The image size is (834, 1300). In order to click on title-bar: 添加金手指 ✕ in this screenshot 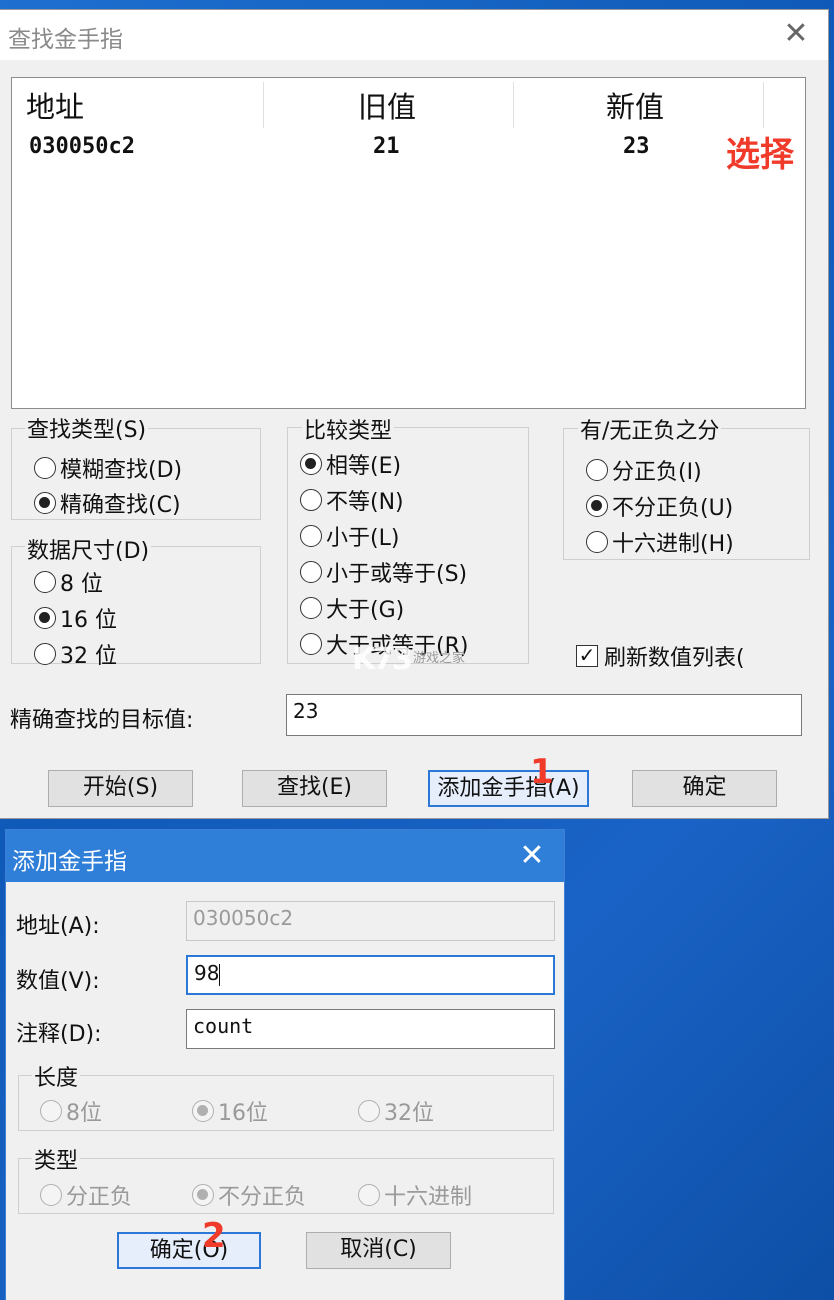, I will do `click(285, 856)`.